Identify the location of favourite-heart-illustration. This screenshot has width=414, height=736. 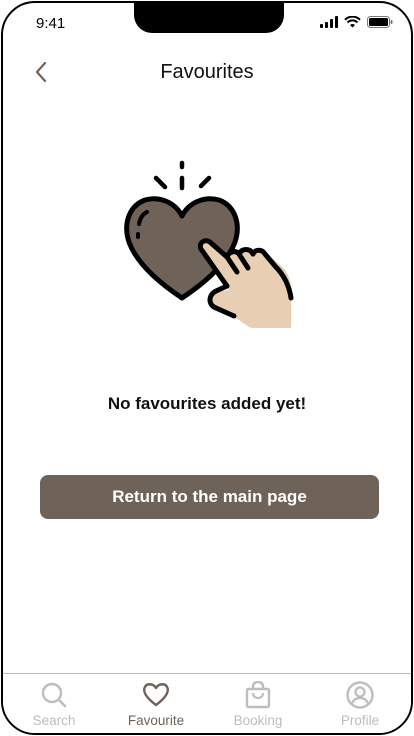
(209, 245).